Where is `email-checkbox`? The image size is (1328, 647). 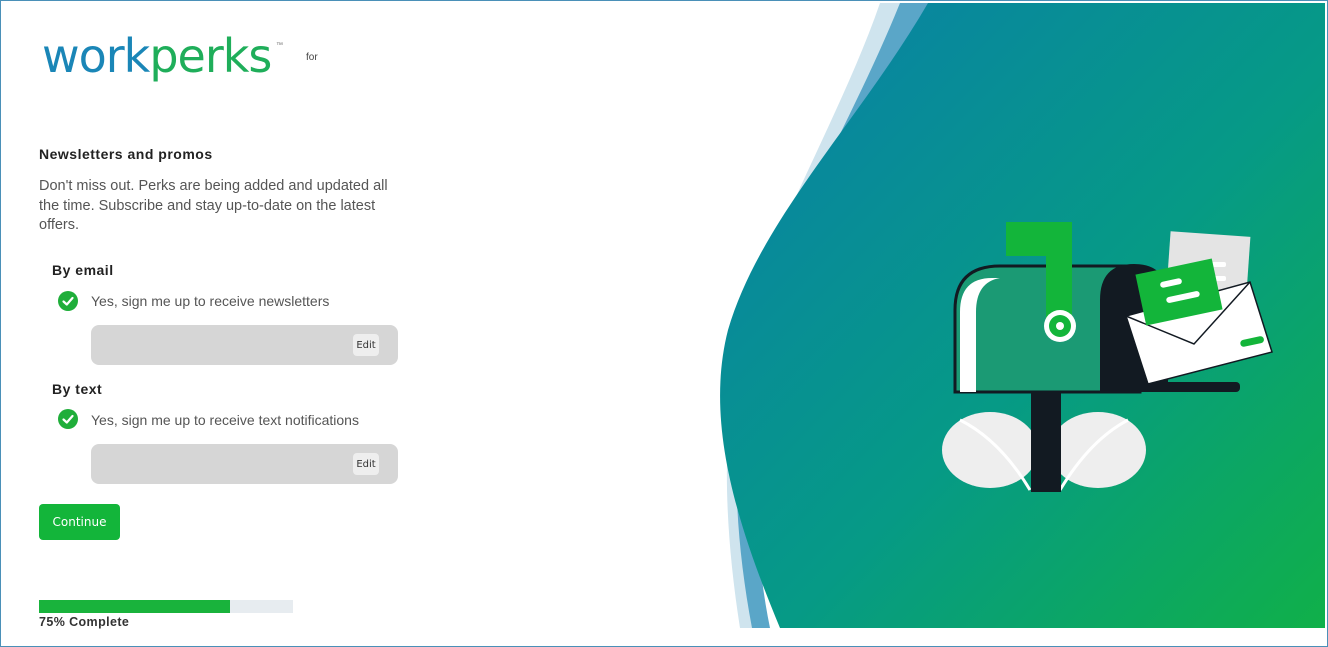
email-checkbox is located at coordinates (68, 301).